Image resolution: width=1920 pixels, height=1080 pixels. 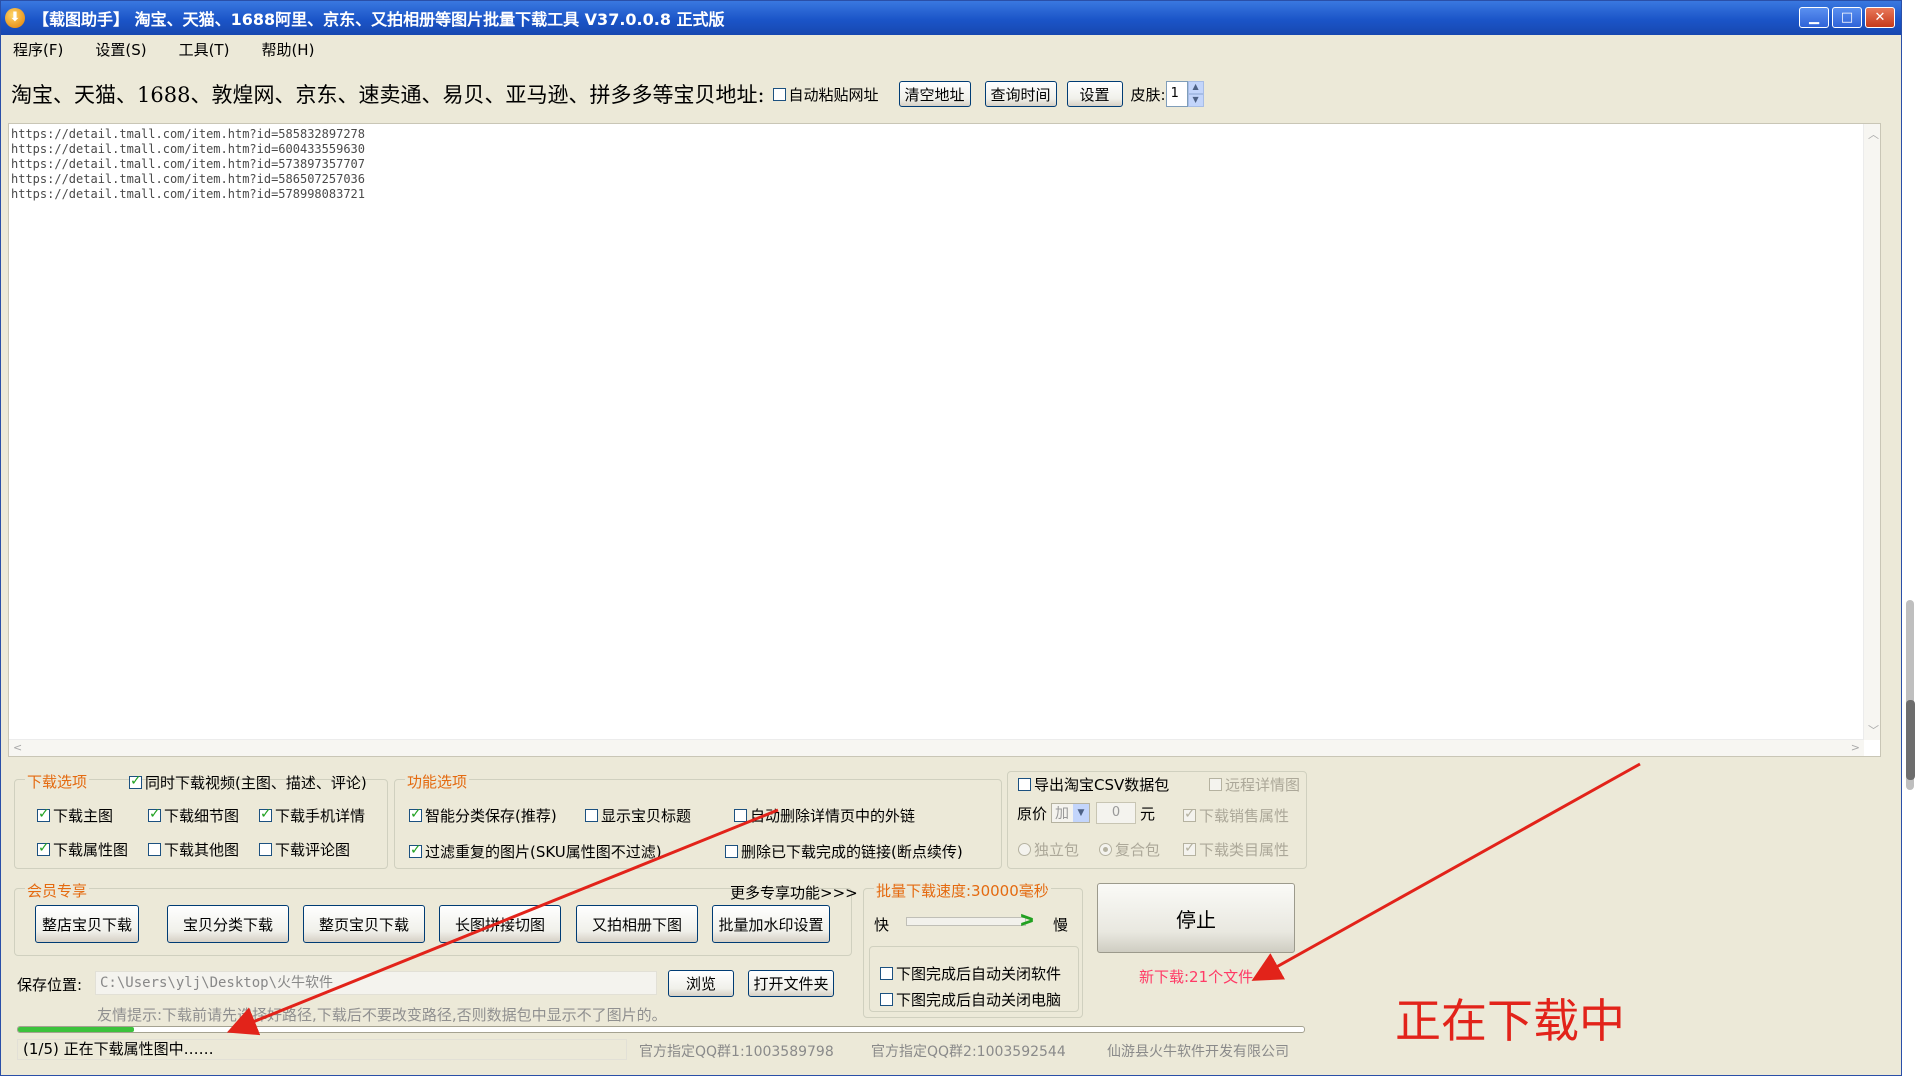 What do you see at coordinates (82, 849) in the screenshot?
I see `attr-img-option: 下载属性图` at bounding box center [82, 849].